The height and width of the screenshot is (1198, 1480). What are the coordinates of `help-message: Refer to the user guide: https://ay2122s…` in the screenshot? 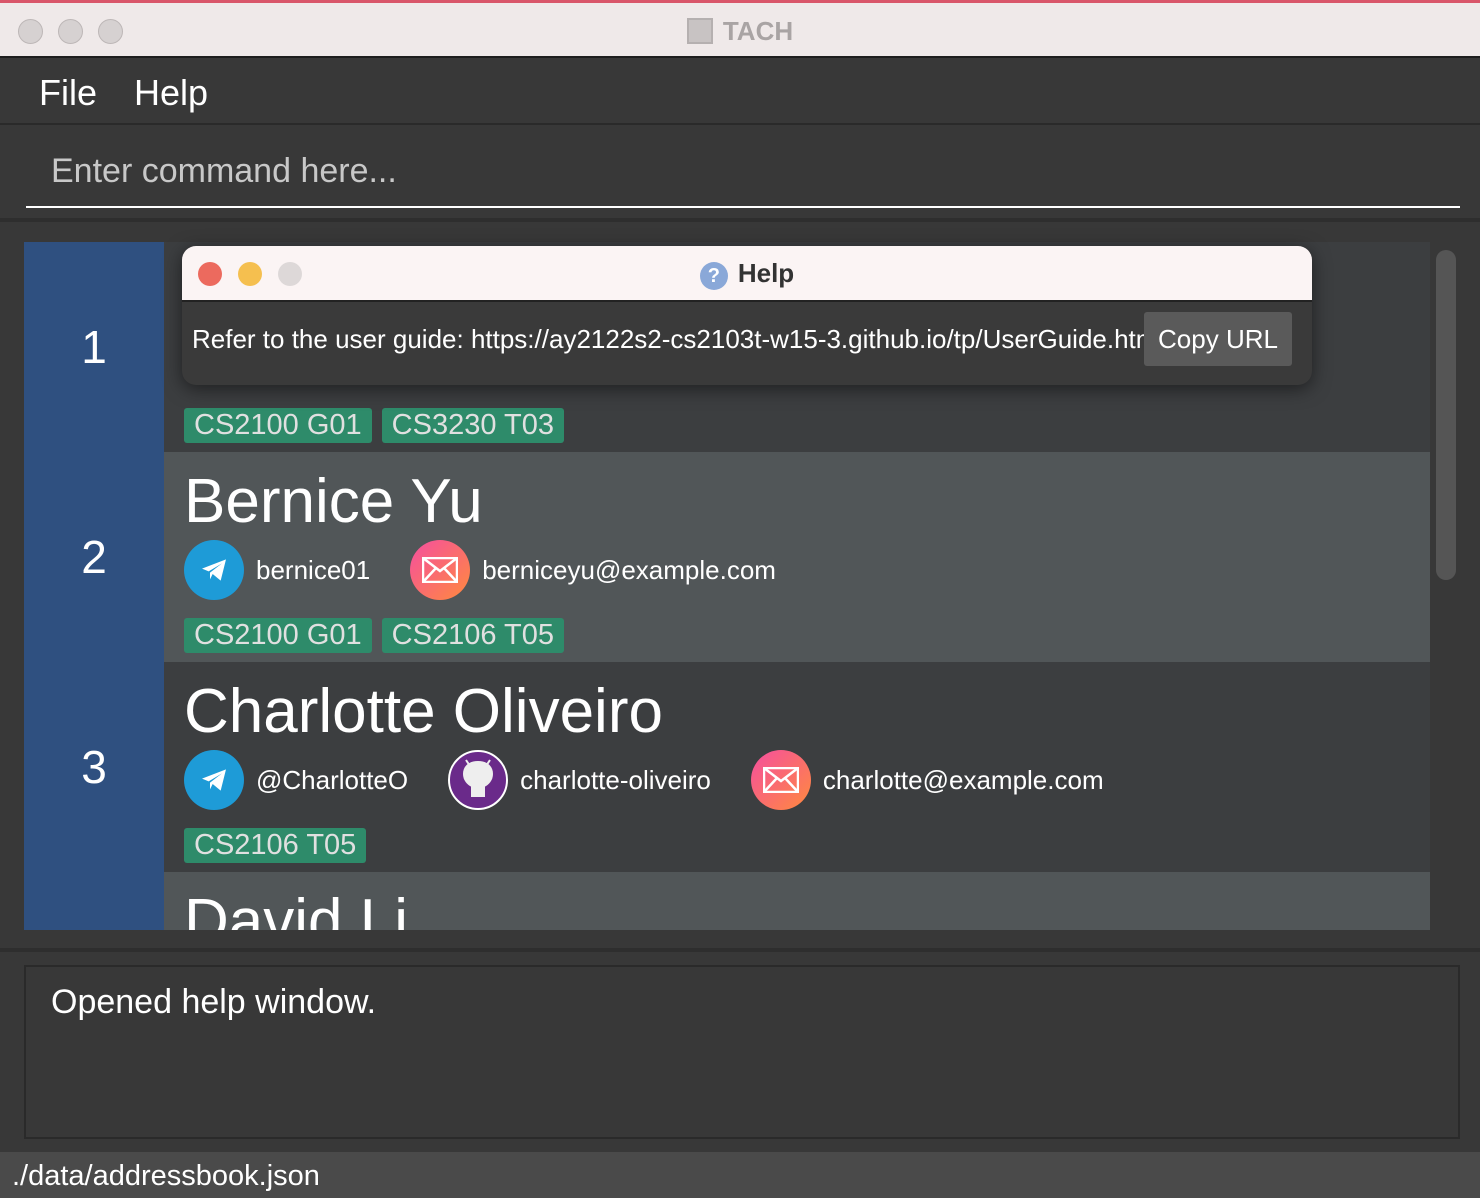 It's located at (678, 339).